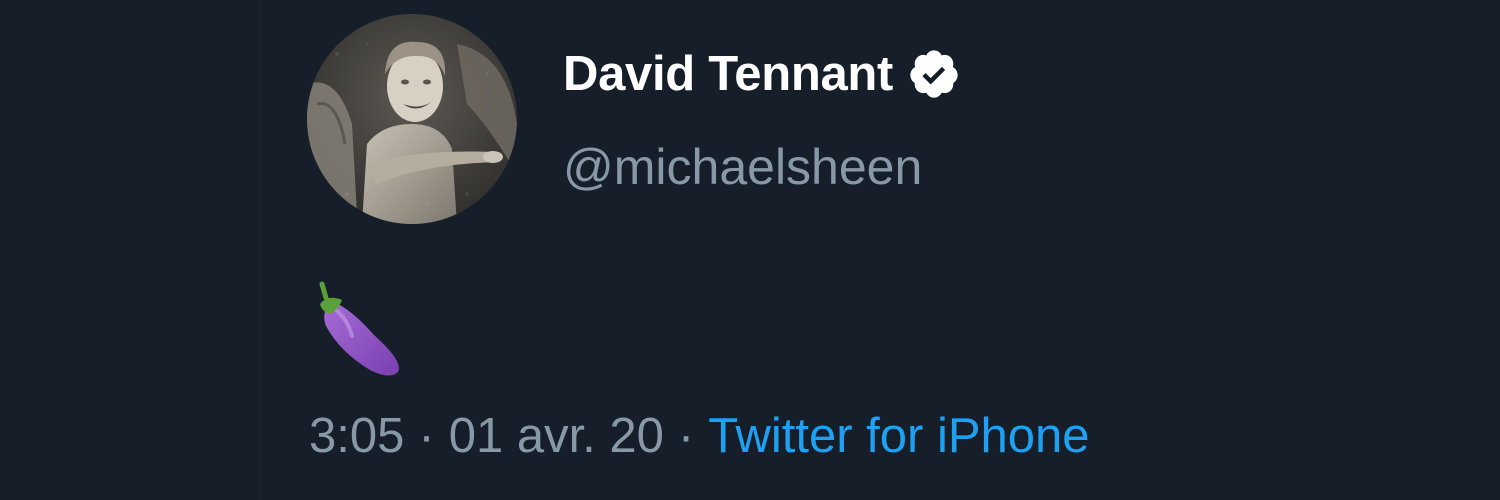 Image resolution: width=1500 pixels, height=500 pixels. I want to click on verified-badge-icon, so click(934, 74).